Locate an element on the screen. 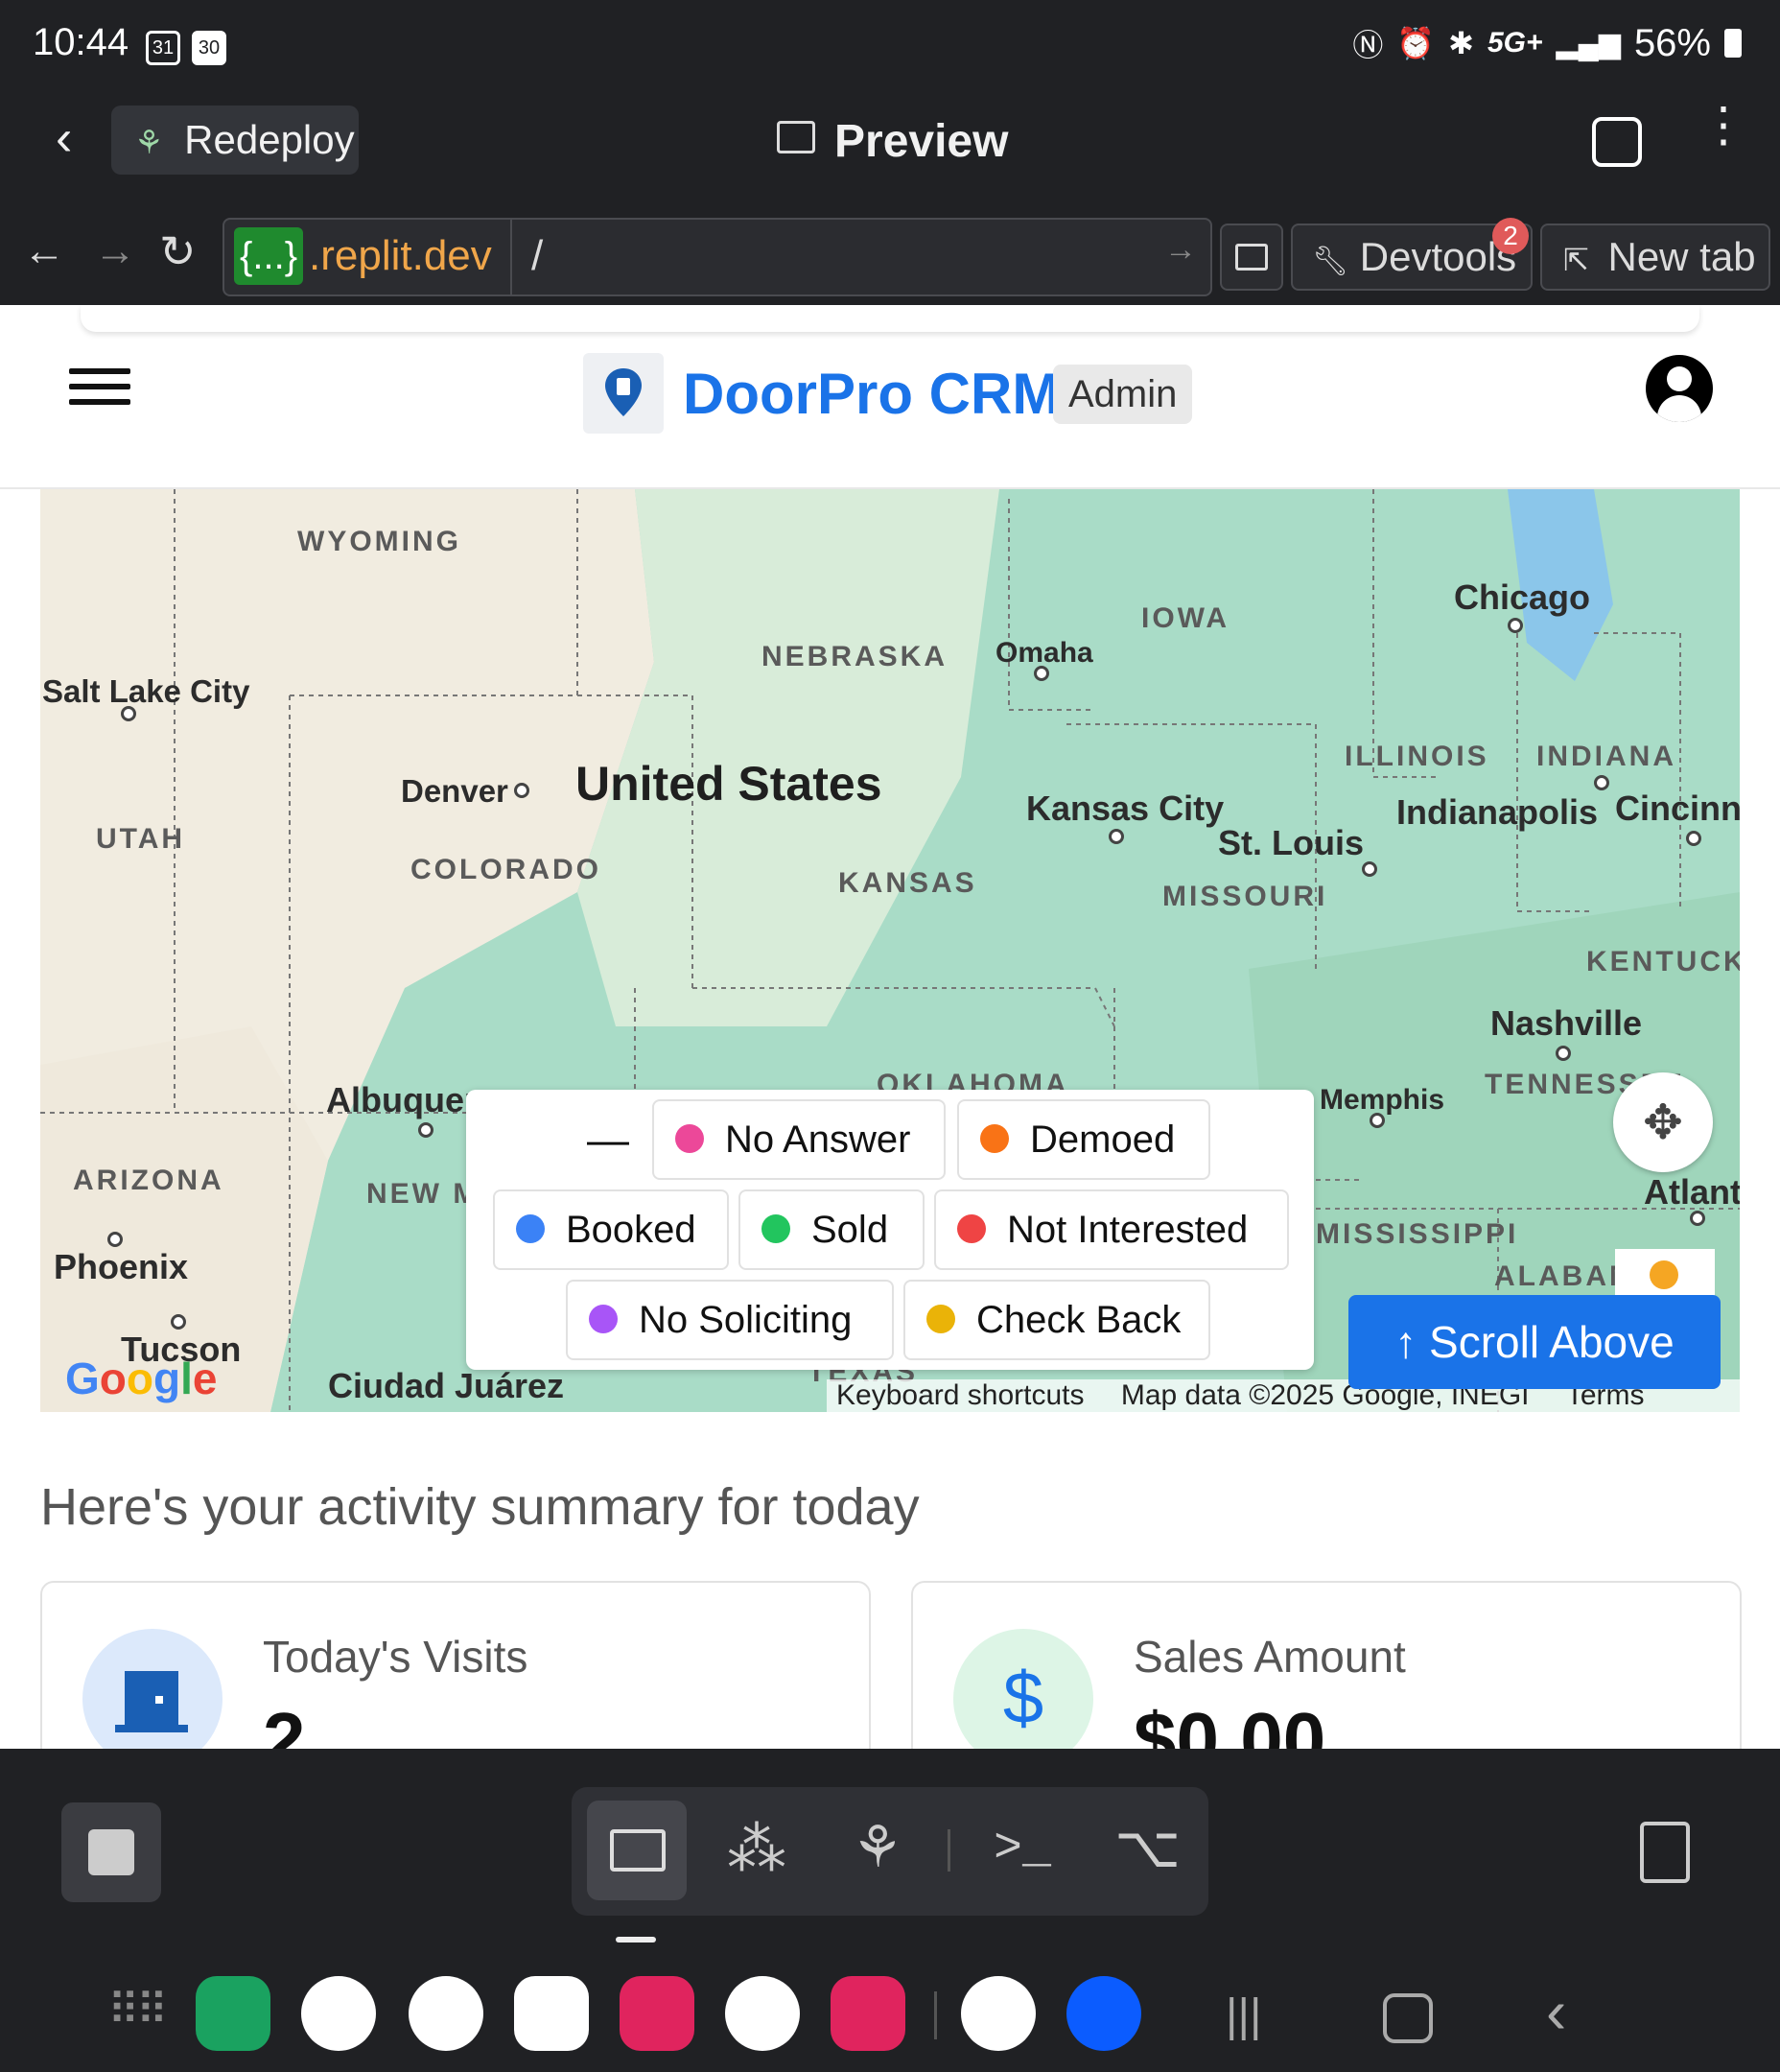  back-chevron-icon: ‹ is located at coordinates (64, 138).